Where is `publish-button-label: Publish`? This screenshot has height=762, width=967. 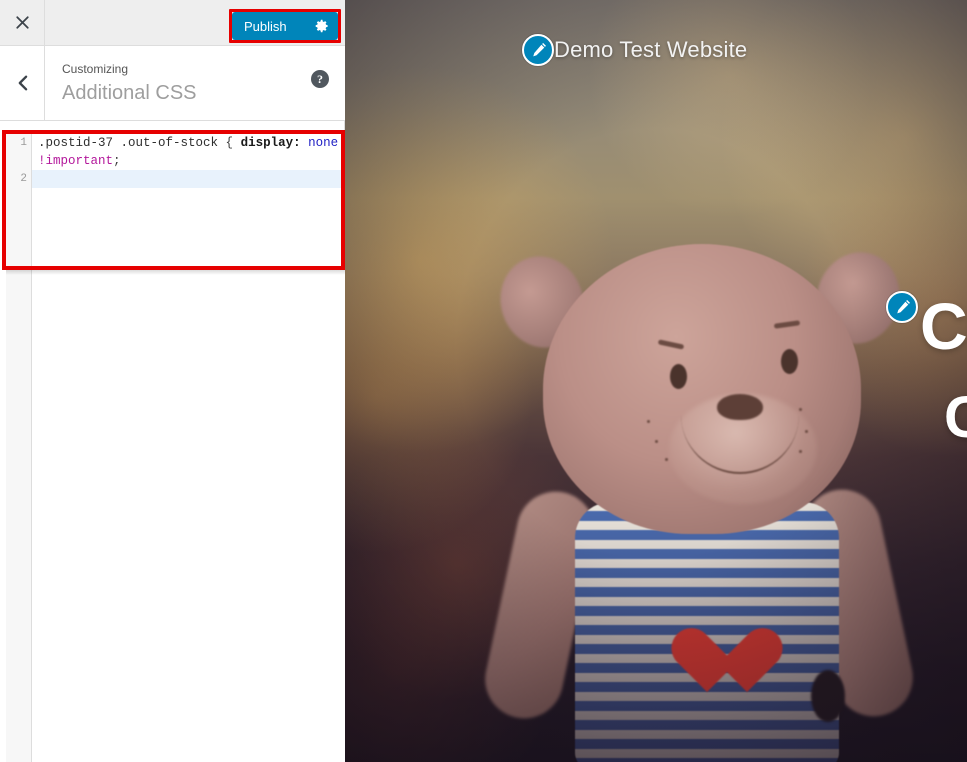 publish-button-label: Publish is located at coordinates (265, 26).